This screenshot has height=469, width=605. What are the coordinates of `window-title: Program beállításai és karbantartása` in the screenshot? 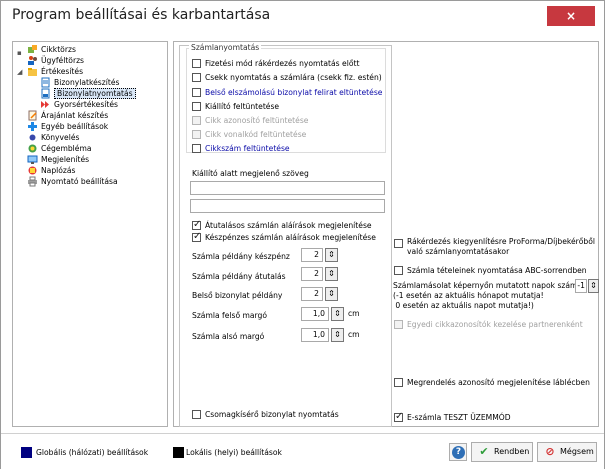 It's located at (141, 15).